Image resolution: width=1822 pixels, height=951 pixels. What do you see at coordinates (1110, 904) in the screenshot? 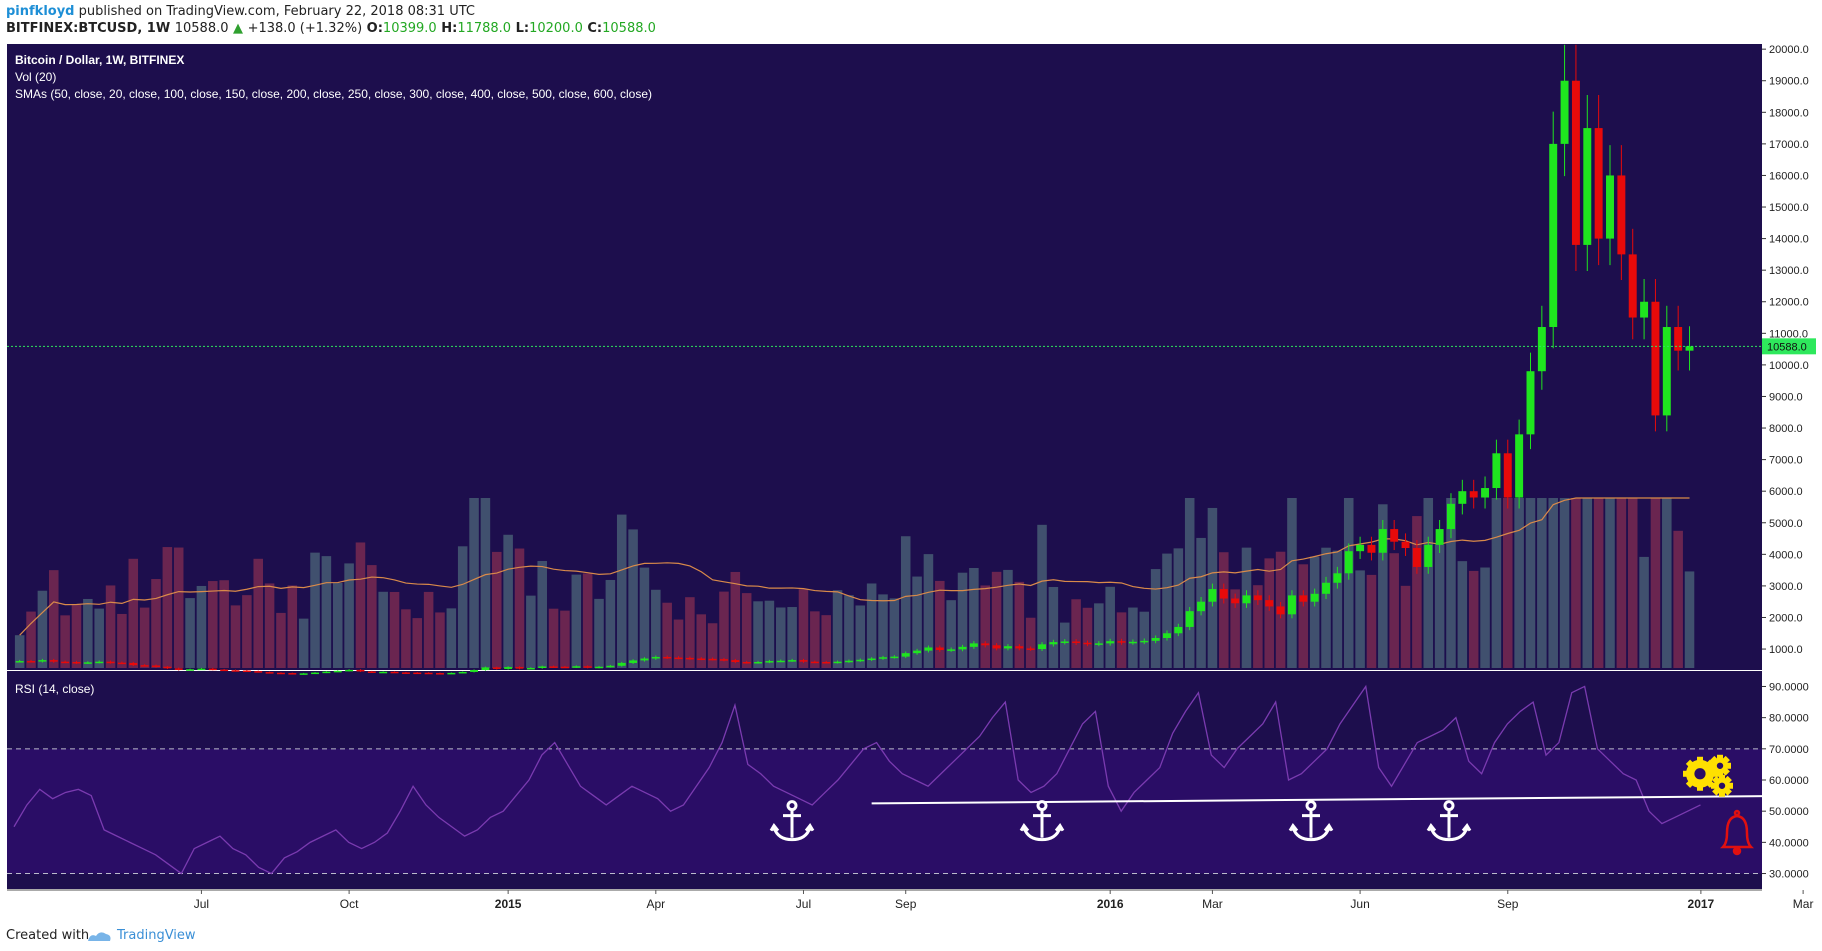
I see `time-tick-label: 2016` at bounding box center [1110, 904].